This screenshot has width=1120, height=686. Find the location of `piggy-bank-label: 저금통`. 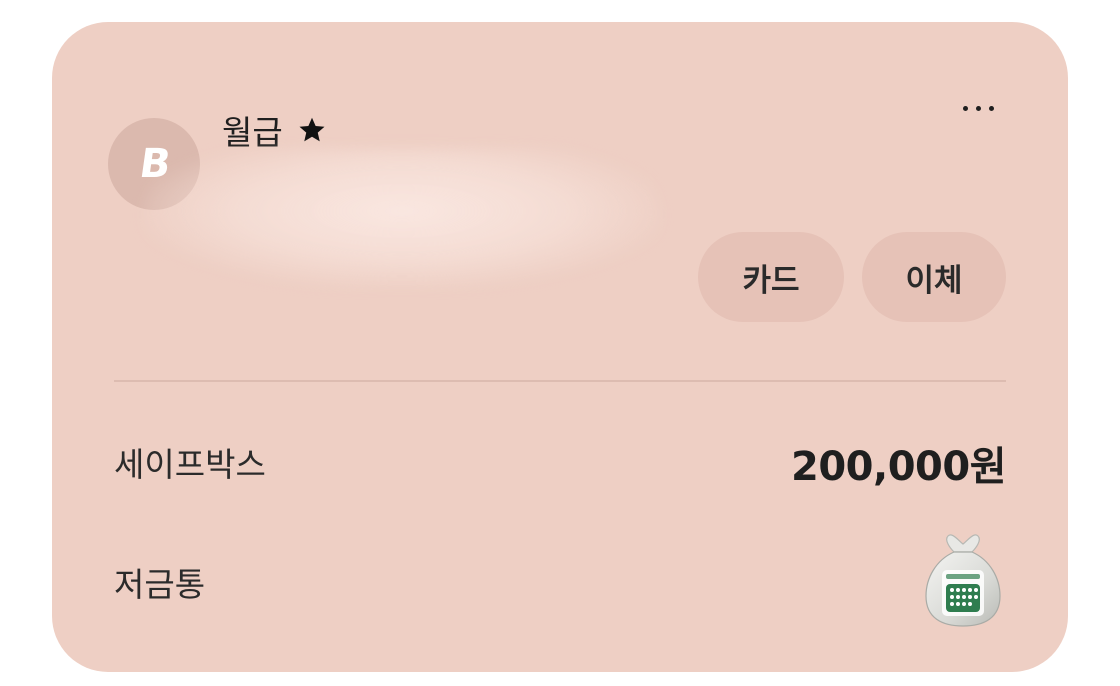

piggy-bank-label: 저금통 is located at coordinates (159, 582).